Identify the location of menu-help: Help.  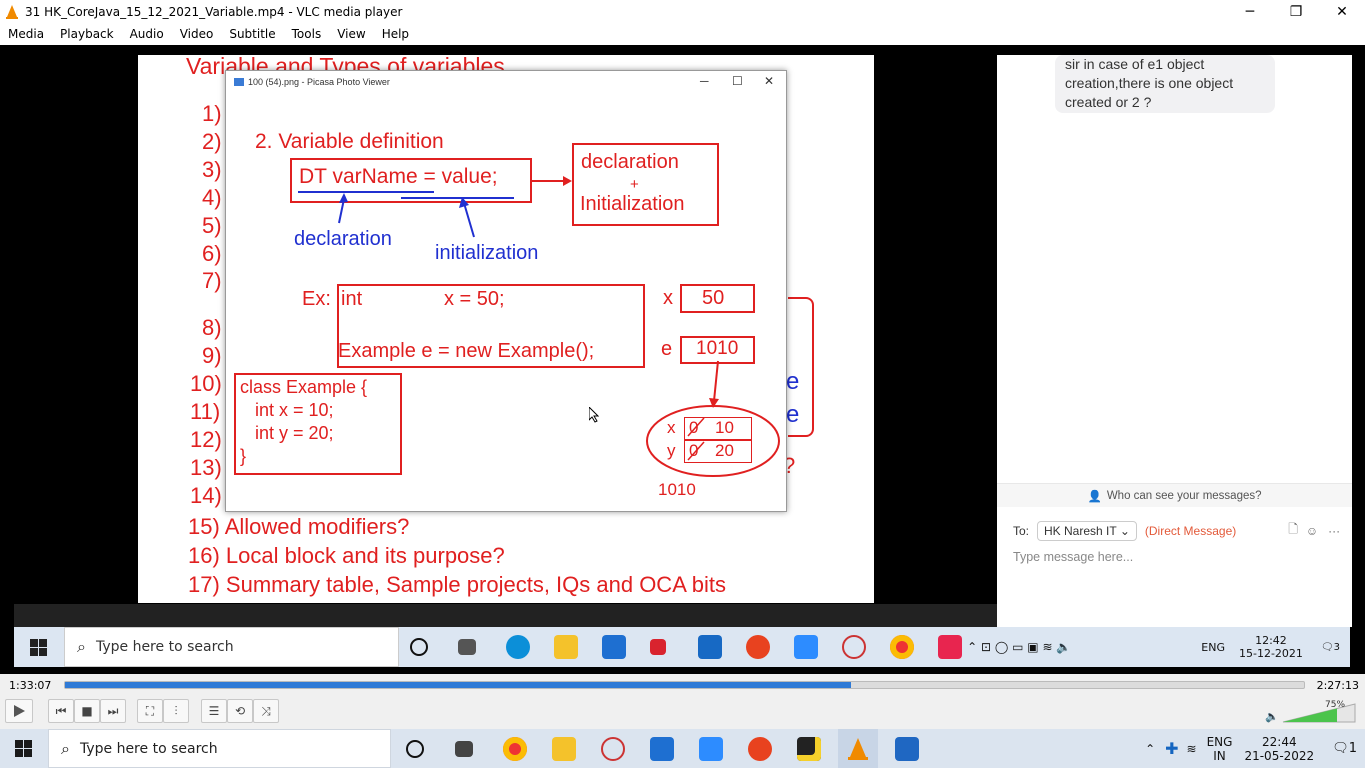
(395, 34).